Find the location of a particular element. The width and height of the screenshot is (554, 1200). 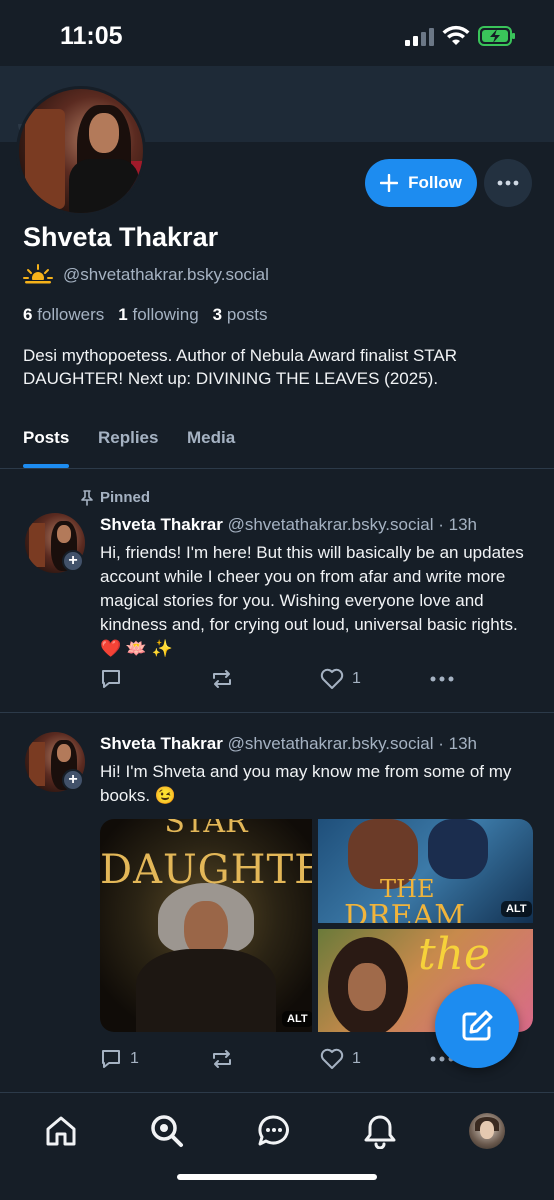

search-icon is located at coordinates (167, 1131).